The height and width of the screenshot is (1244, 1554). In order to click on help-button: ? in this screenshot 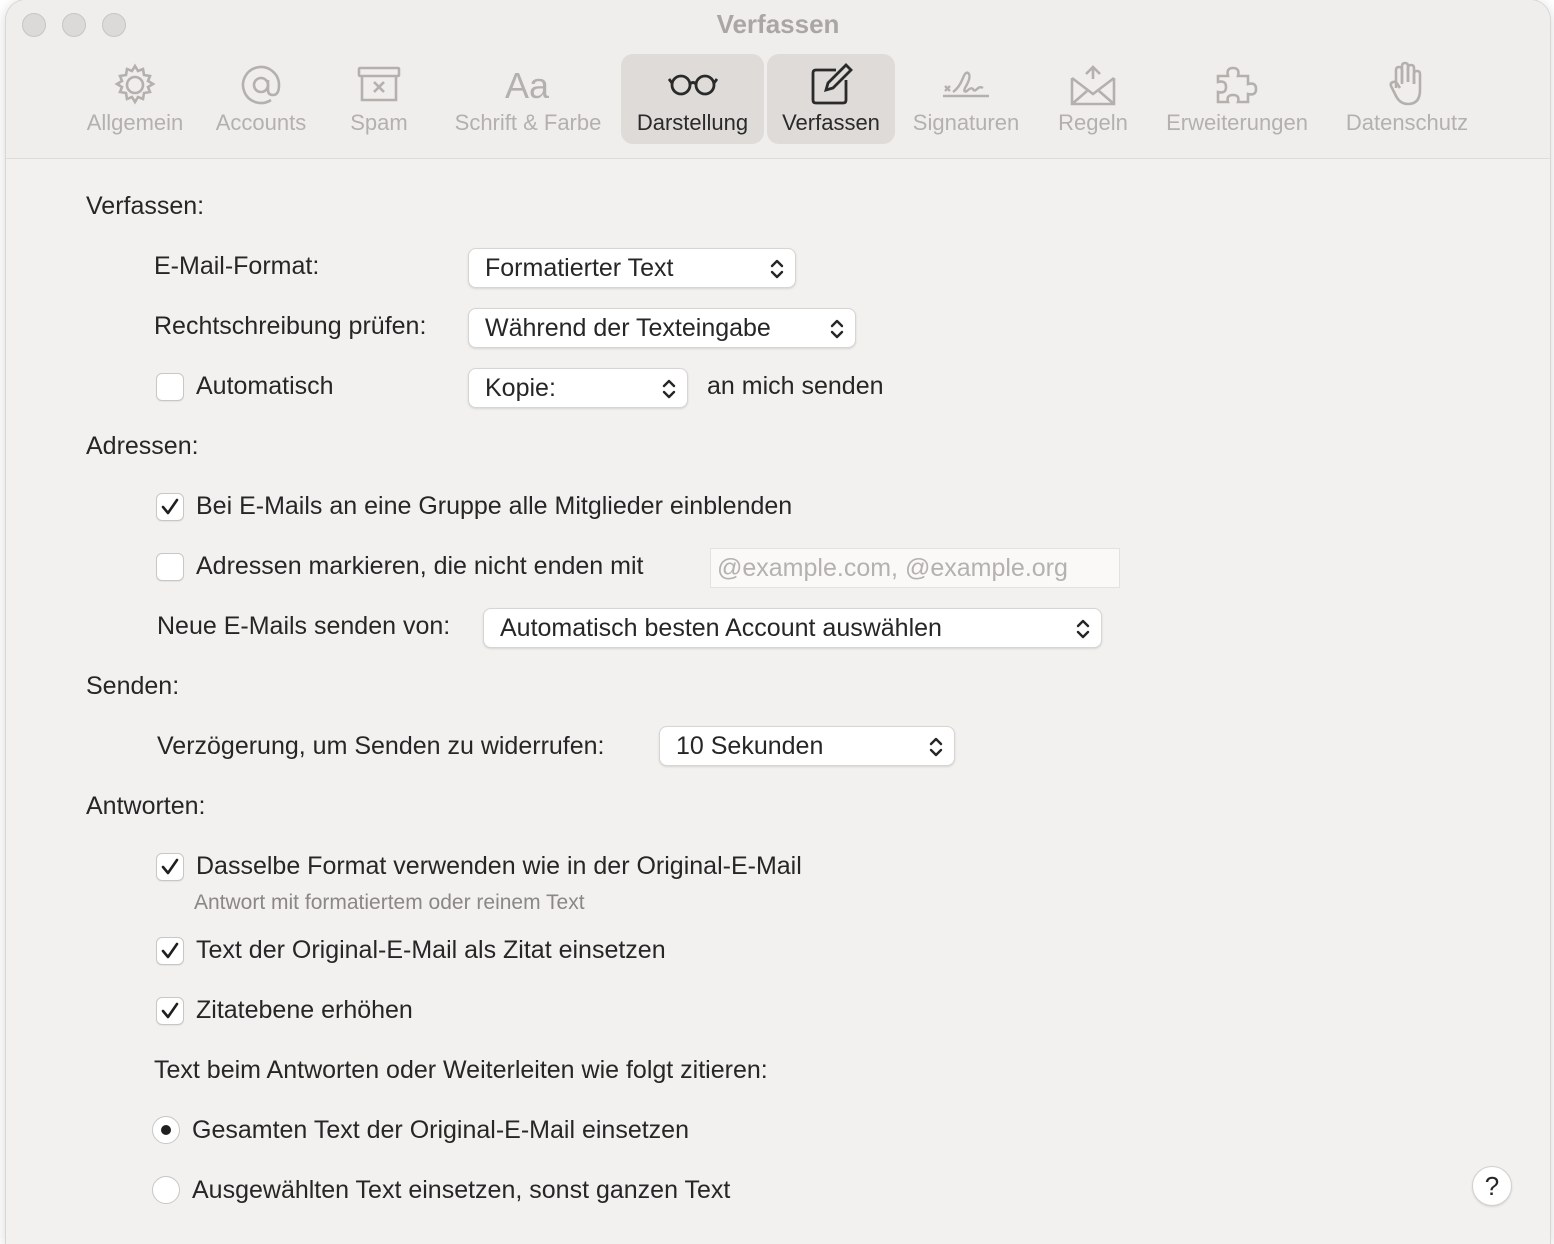, I will do `click(1492, 1186)`.